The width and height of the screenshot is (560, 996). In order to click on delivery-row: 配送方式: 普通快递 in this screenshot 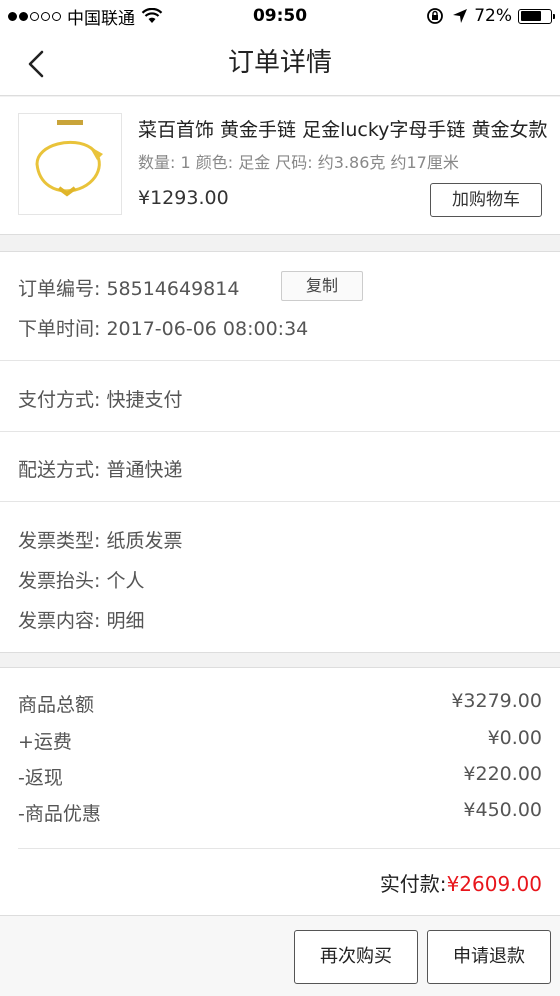, I will do `click(100, 468)`.